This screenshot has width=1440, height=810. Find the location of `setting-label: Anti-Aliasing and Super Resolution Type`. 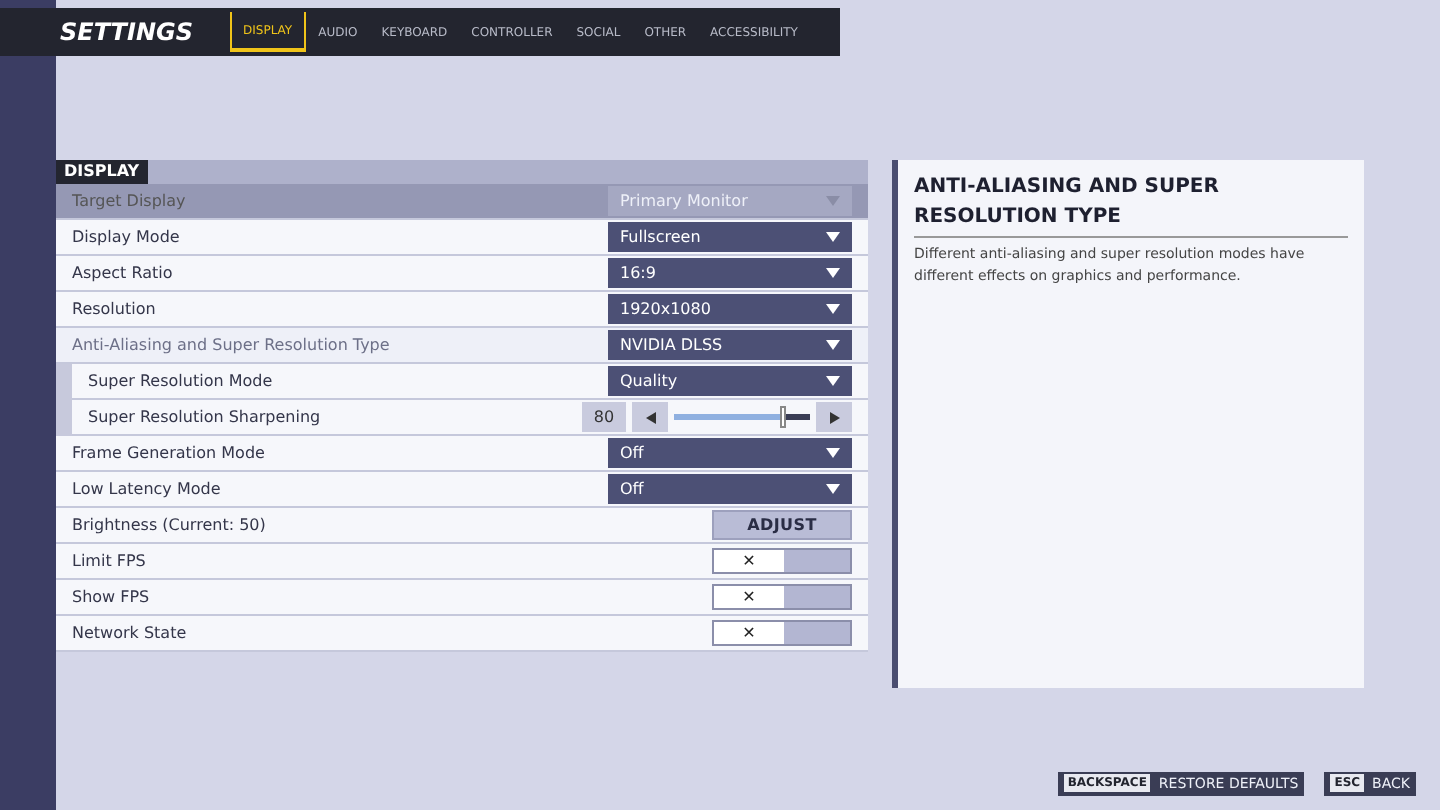

setting-label: Anti-Aliasing and Super Resolution Type is located at coordinates (231, 345).